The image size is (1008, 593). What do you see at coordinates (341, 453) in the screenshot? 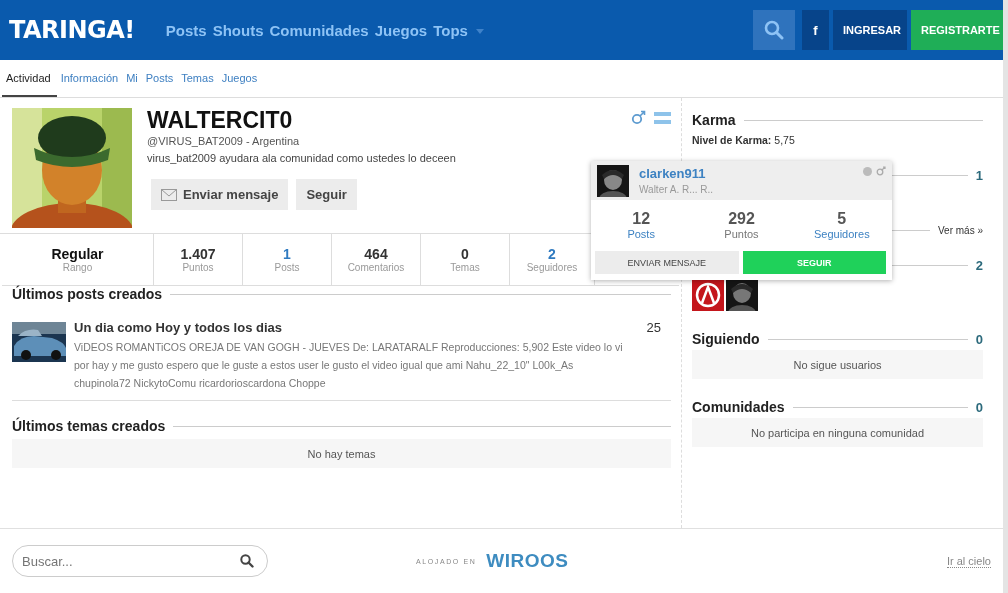
I see `empty-message: No hay temas` at bounding box center [341, 453].